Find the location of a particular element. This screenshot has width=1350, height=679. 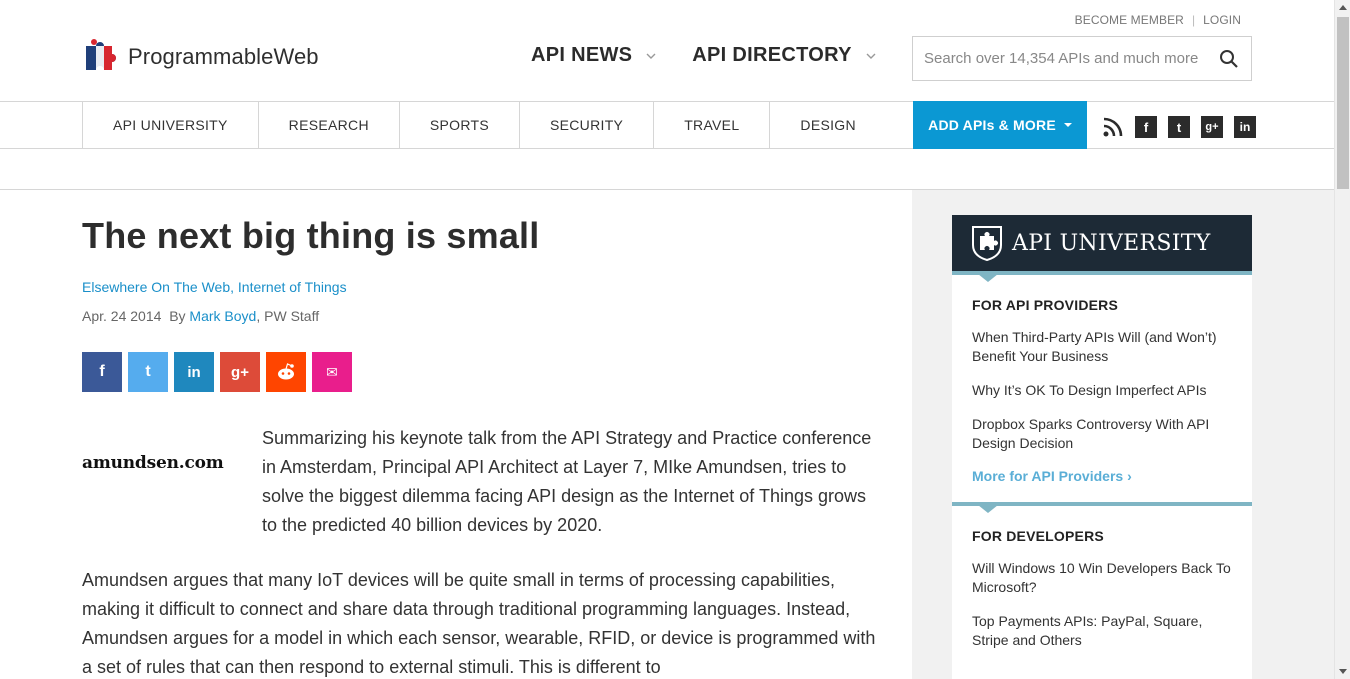

article-thumbnail: amundsen.com is located at coordinates (153, 463).